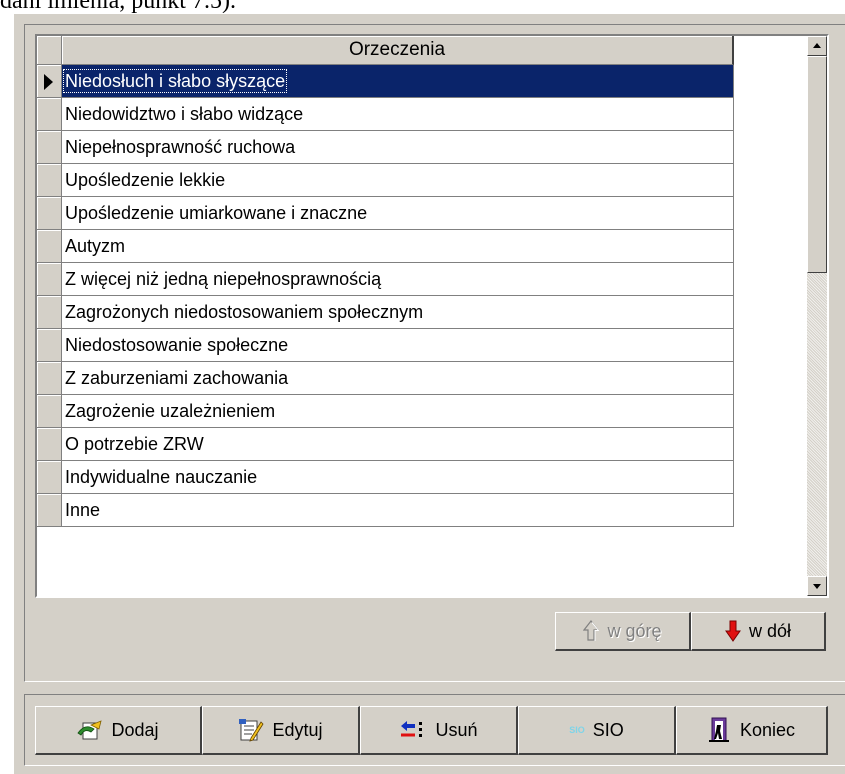 The width and height of the screenshot is (845, 774). I want to click on table-row: Niedowidztwo i słabo widzące, so click(422, 114).